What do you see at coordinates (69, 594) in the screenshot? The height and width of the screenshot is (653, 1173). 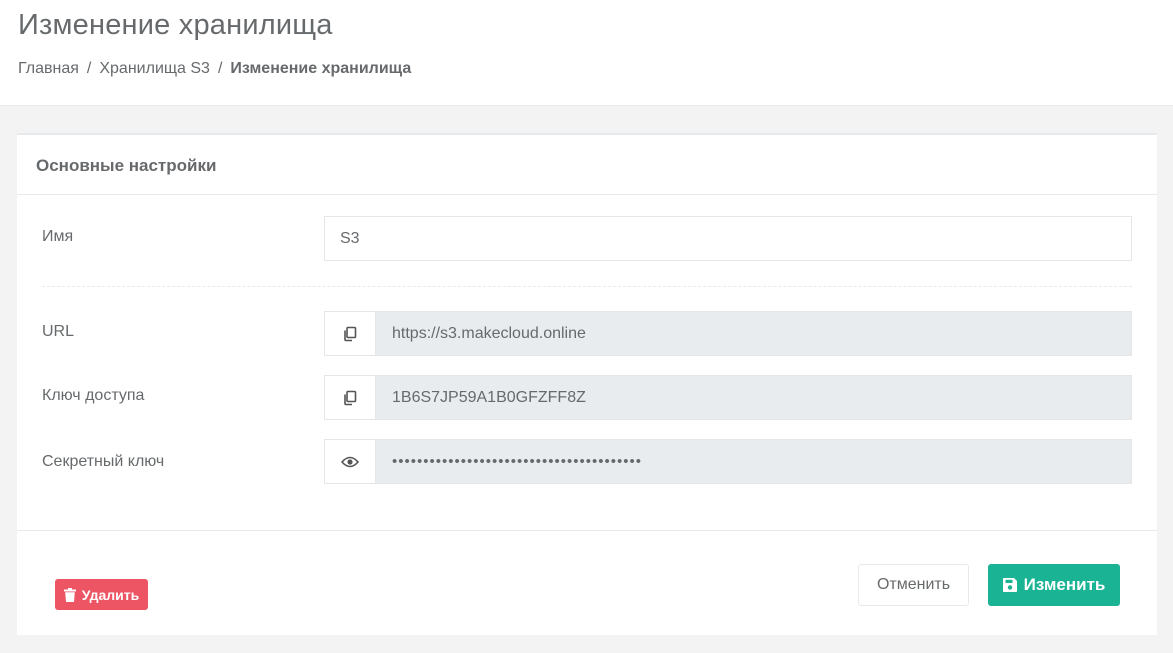 I see `trash-icon` at bounding box center [69, 594].